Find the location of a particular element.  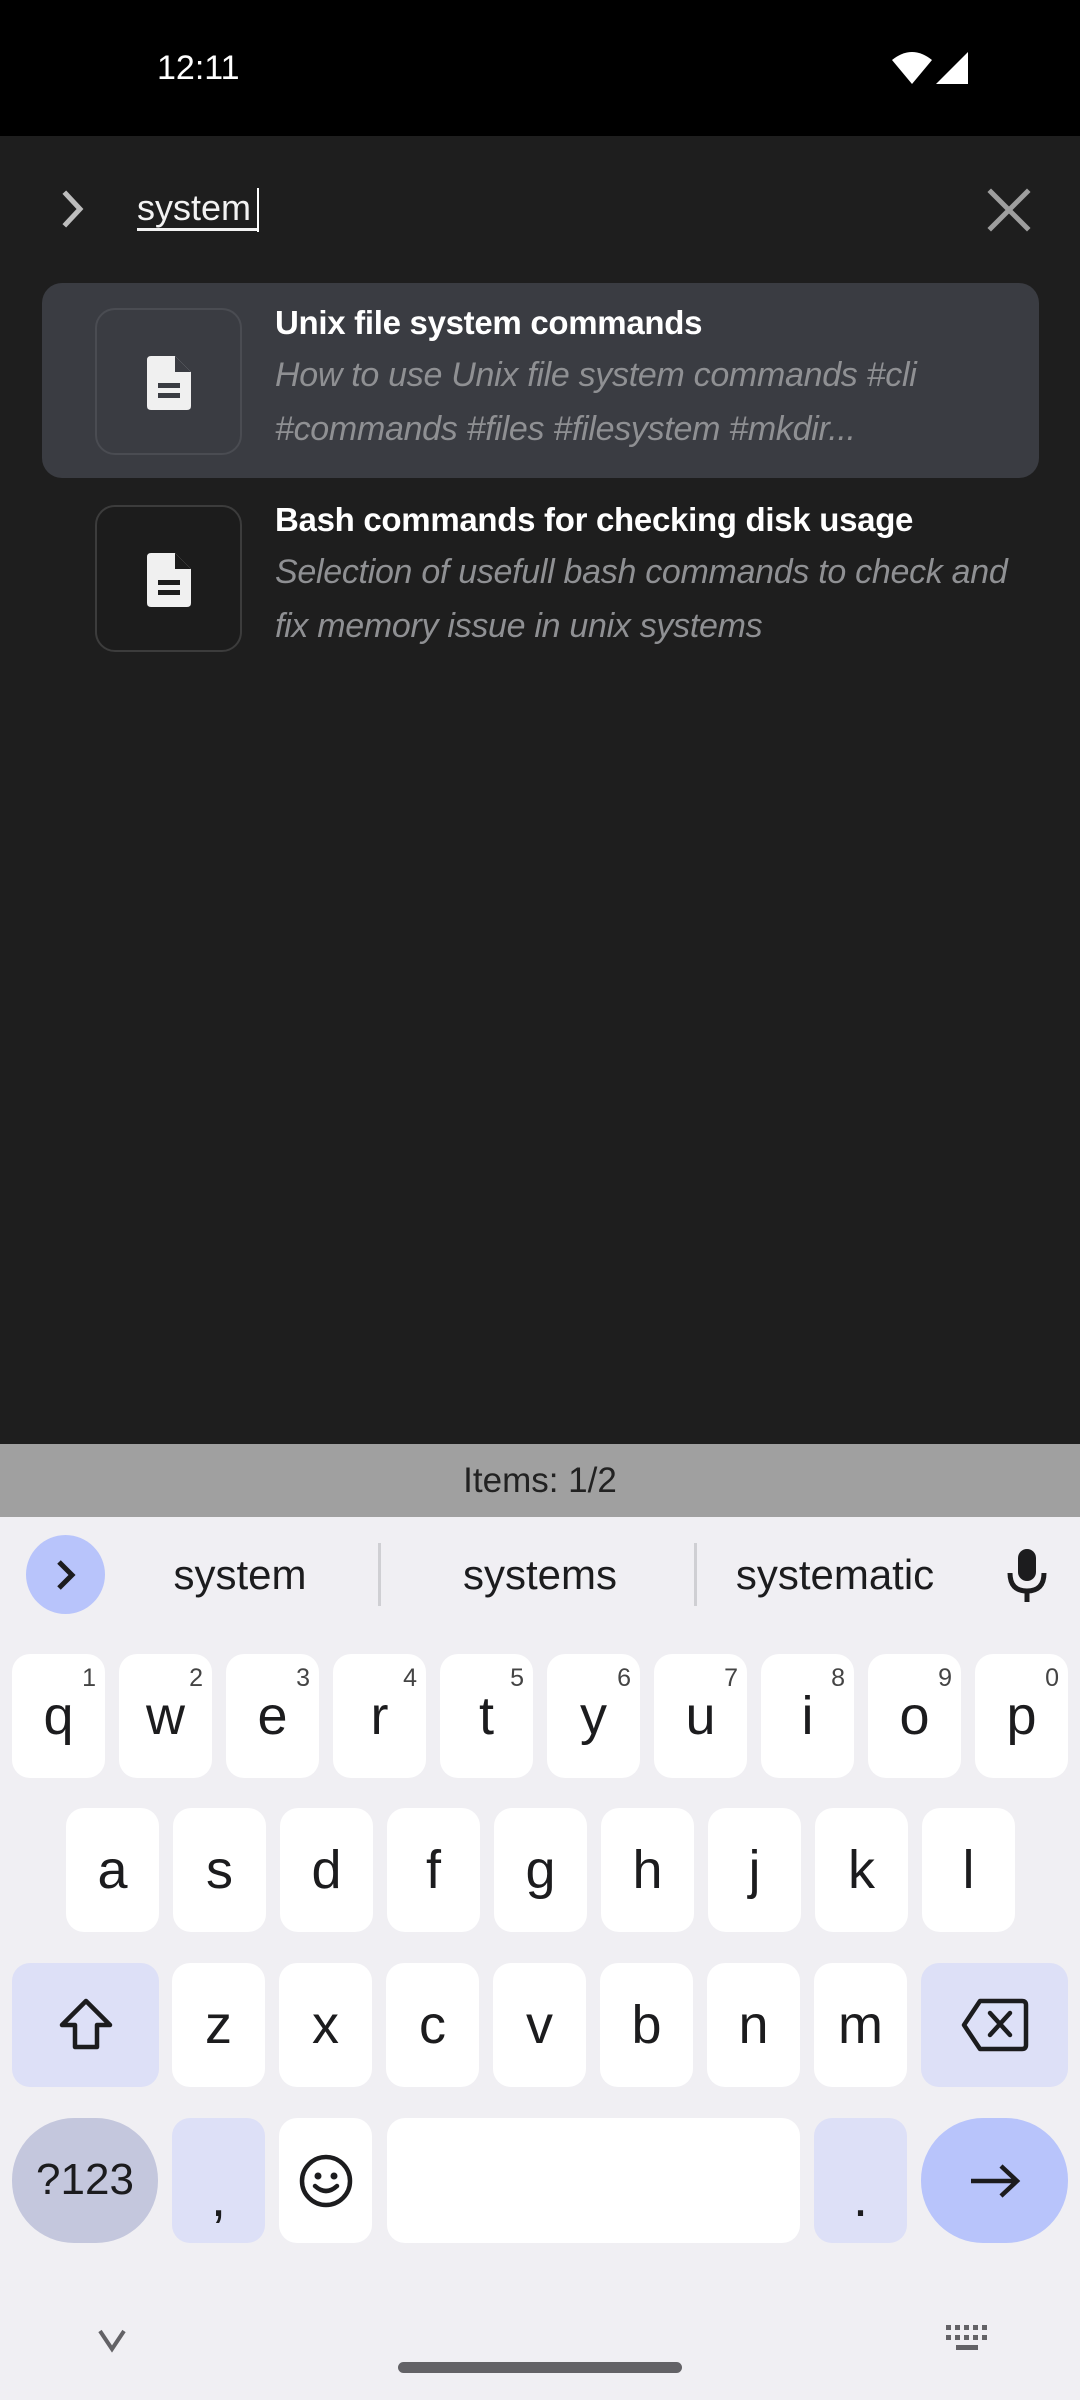

key: a is located at coordinates (112, 1870).